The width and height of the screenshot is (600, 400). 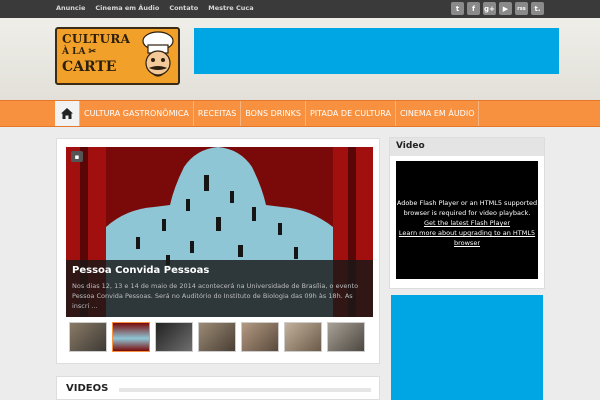 I want to click on top-link-cinema: Cinema em Áudio, so click(x=127, y=8).